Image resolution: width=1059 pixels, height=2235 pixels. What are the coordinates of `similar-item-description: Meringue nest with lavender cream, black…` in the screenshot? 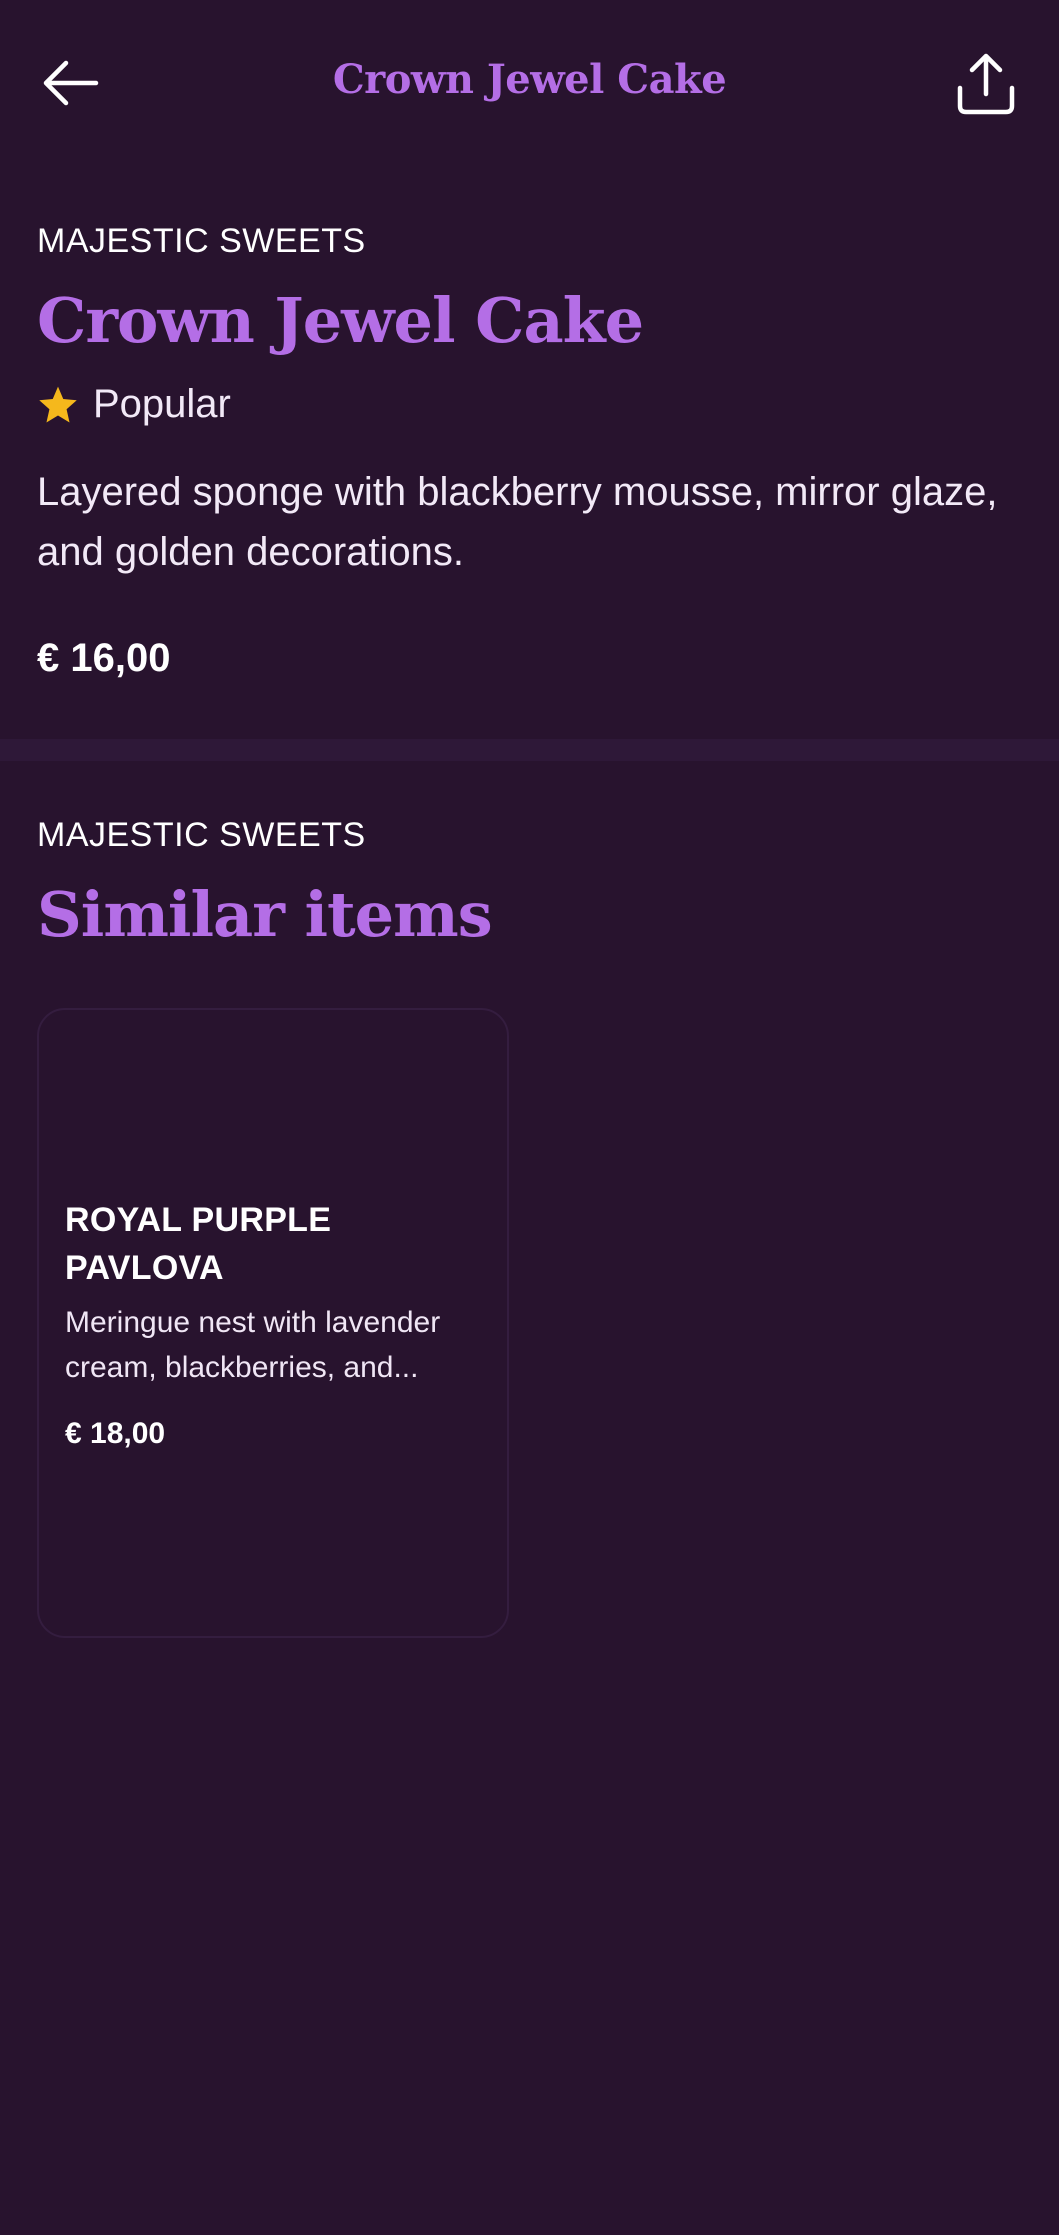 It's located at (253, 1345).